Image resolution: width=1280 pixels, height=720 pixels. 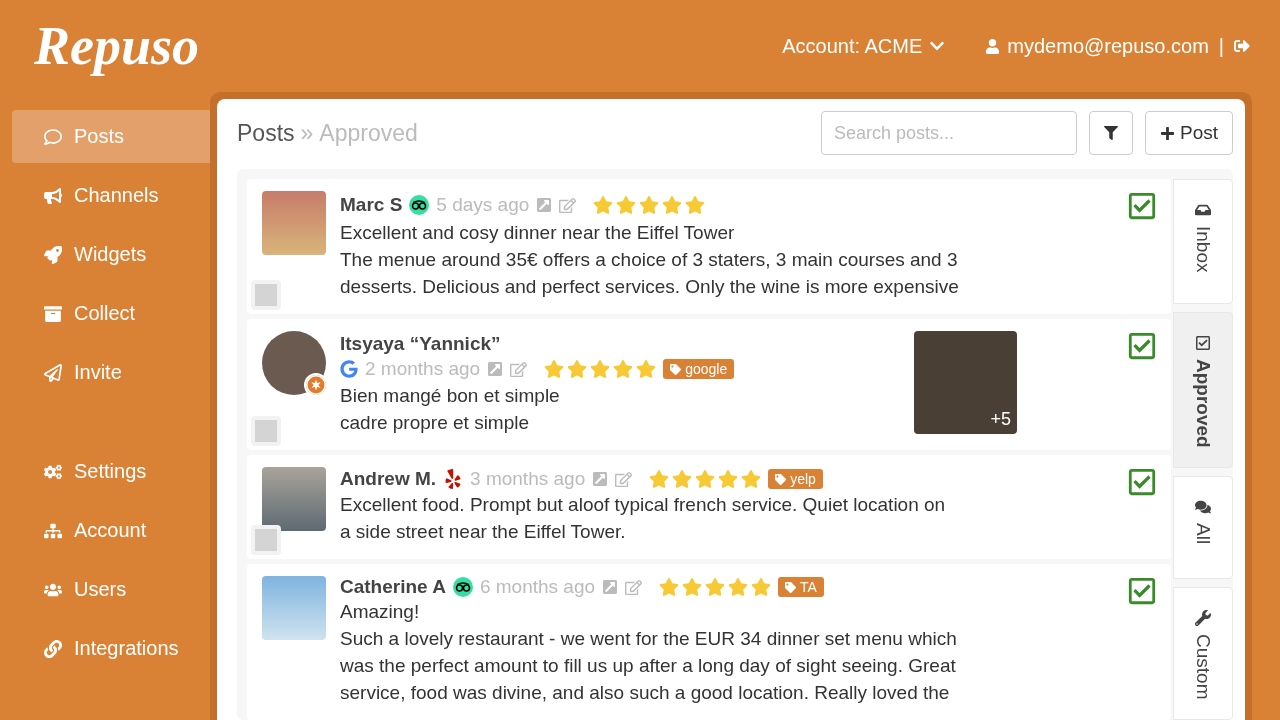 I want to click on nav-item: Integrations, so click(x=111, y=648).